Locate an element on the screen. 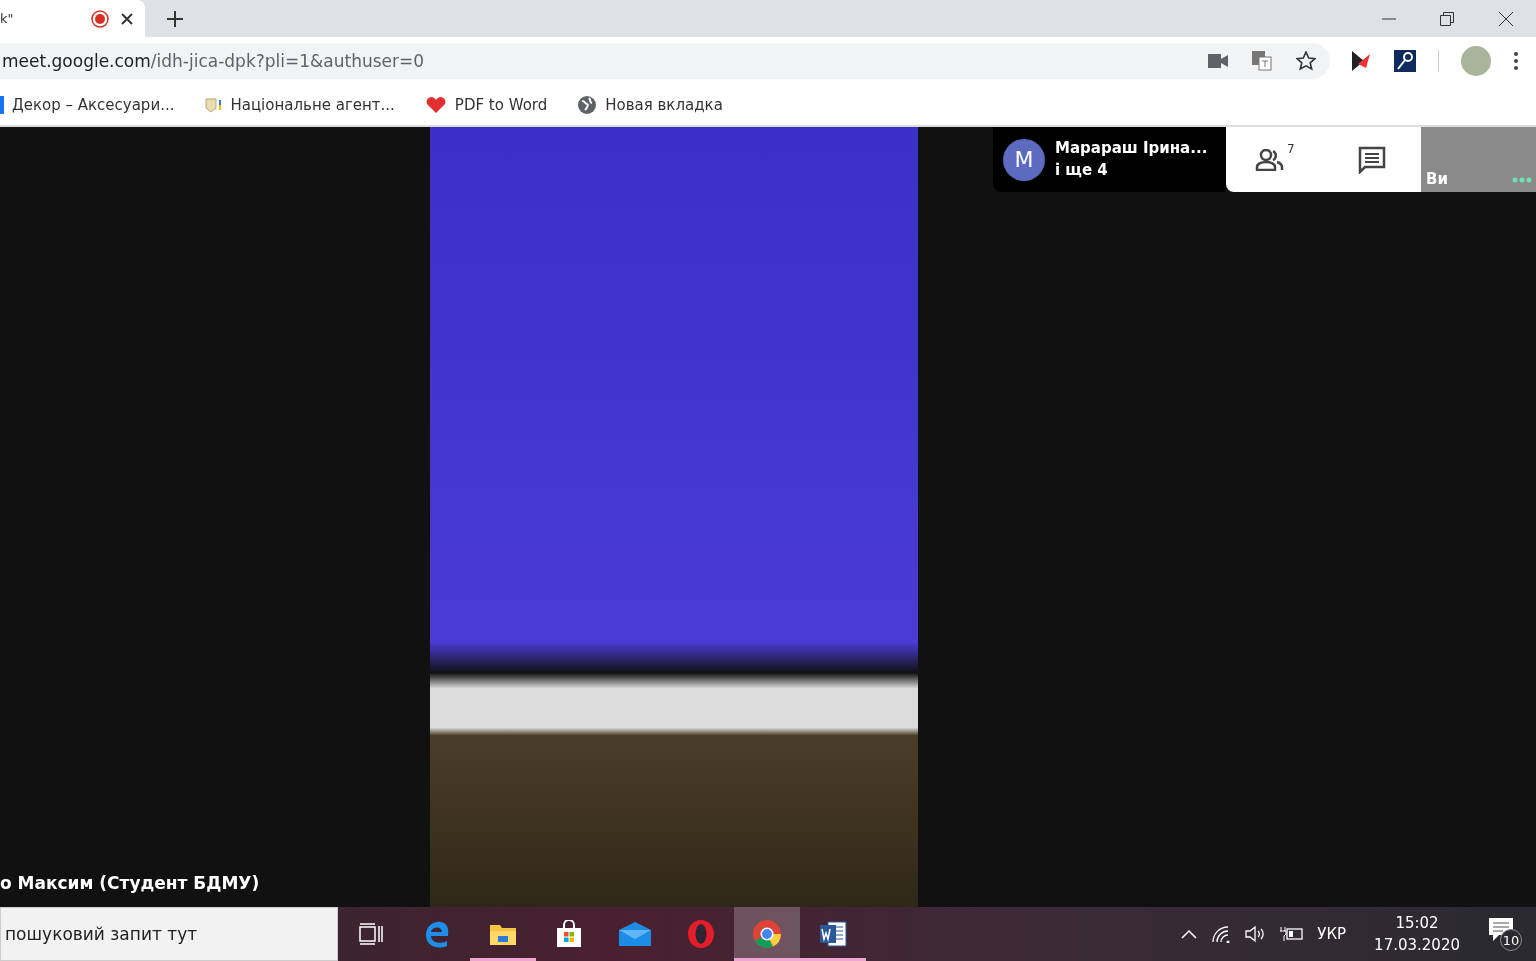 The height and width of the screenshot is (961, 1536). heart-icon is located at coordinates (435, 105).